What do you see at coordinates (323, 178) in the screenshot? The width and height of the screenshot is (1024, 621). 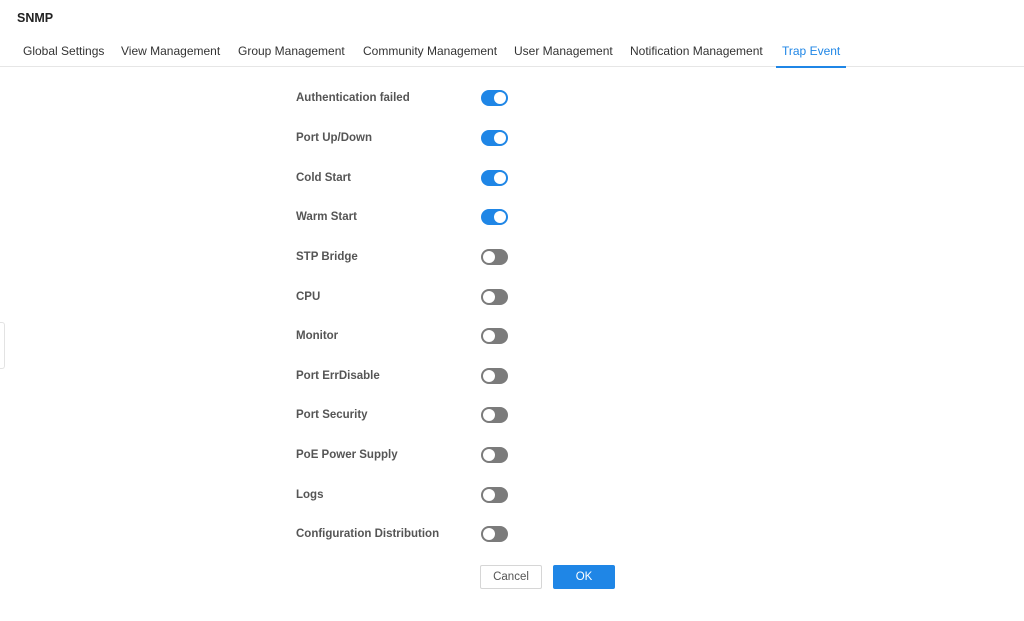 I see `trap-label: Cold Start` at bounding box center [323, 178].